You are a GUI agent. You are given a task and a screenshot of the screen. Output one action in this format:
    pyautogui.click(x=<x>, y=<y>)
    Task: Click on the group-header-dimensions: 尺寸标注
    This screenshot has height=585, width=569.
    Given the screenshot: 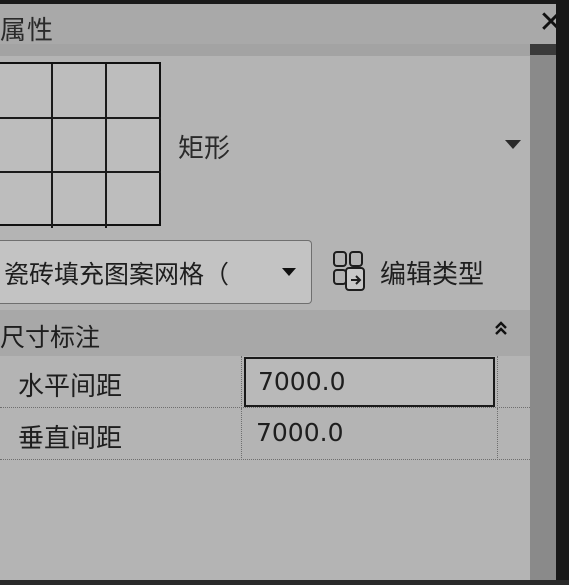 What is the action you would take?
    pyautogui.click(x=265, y=333)
    